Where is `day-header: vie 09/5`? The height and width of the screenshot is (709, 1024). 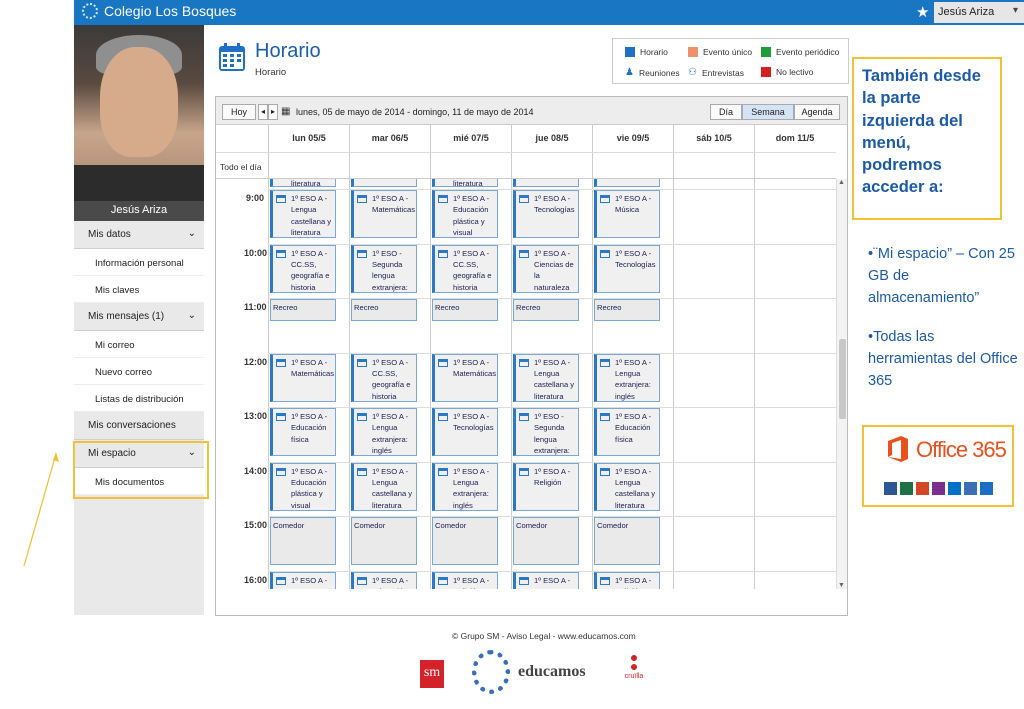 day-header: vie 09/5 is located at coordinates (632, 138).